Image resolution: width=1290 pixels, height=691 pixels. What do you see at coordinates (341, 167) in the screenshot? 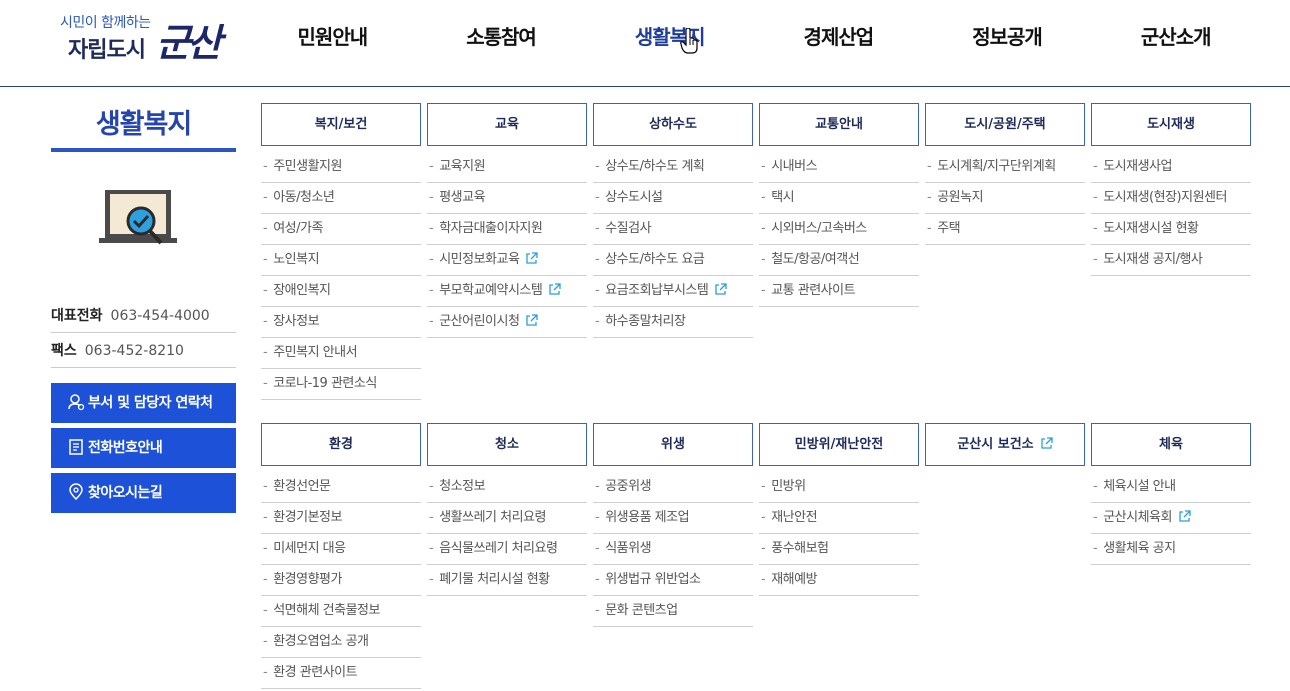
I see `menu-link: - 주민생활지원` at bounding box center [341, 167].